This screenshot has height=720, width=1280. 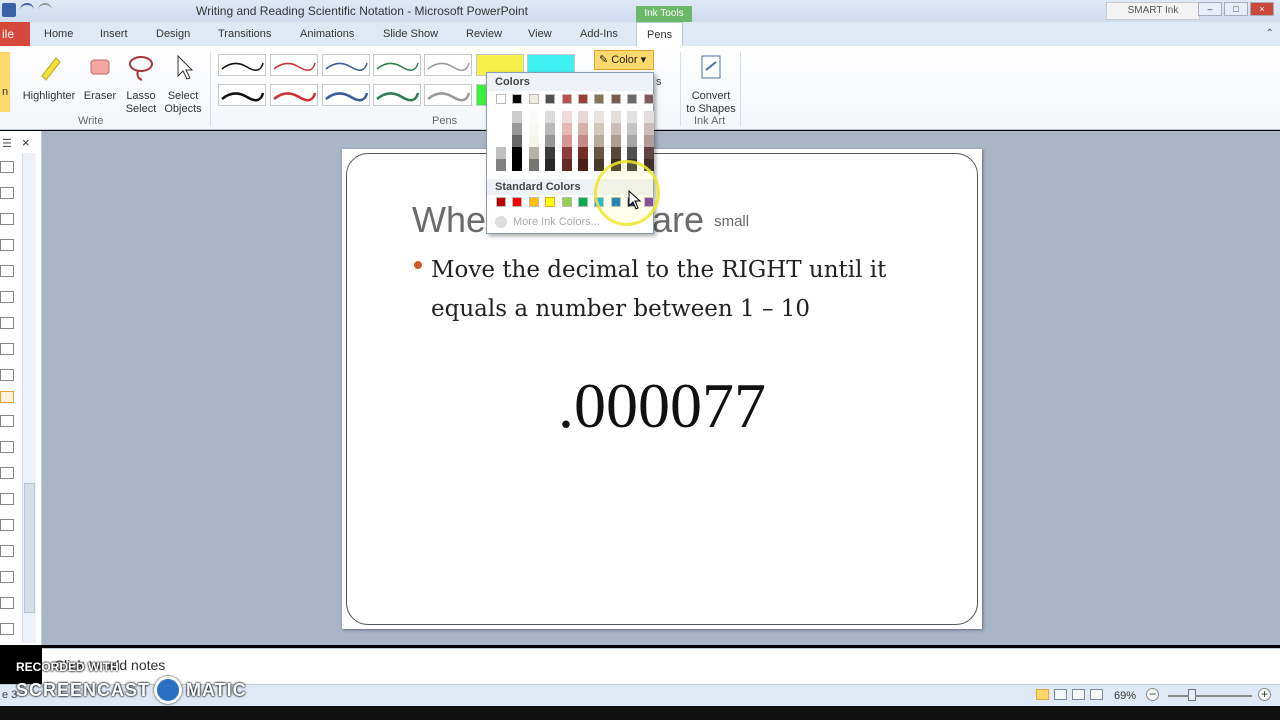 I want to click on slideshow-view-icon, so click(x=1096, y=694).